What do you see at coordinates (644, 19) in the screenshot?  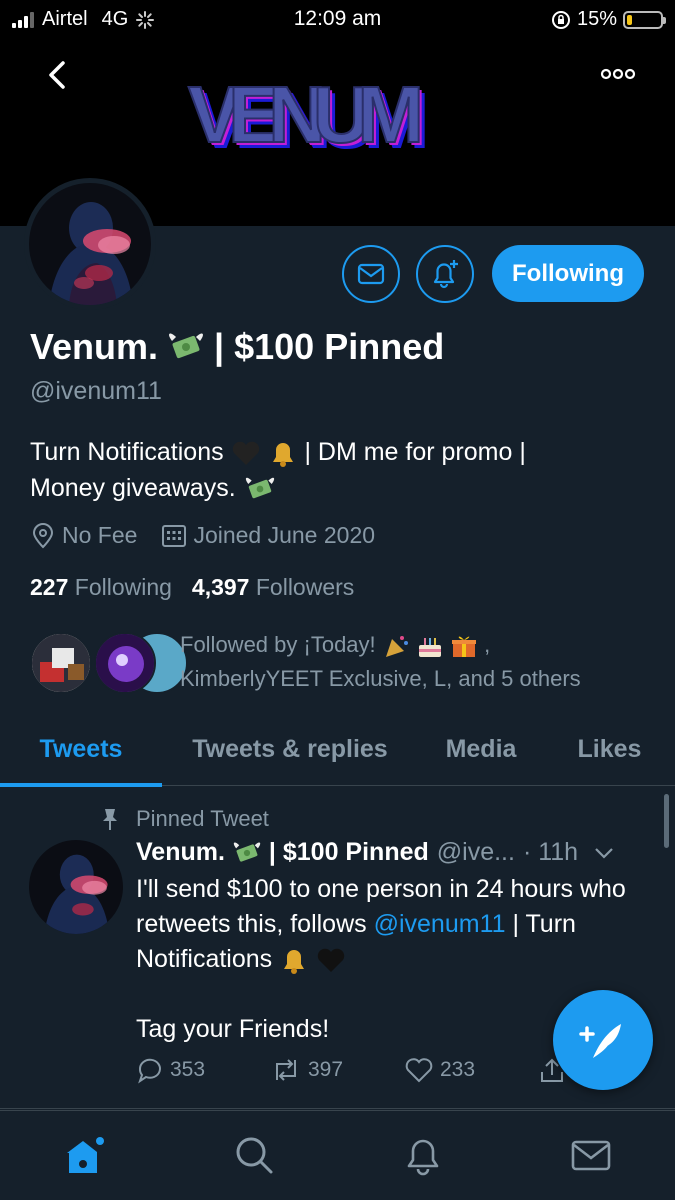 I see `battery-icon` at bounding box center [644, 19].